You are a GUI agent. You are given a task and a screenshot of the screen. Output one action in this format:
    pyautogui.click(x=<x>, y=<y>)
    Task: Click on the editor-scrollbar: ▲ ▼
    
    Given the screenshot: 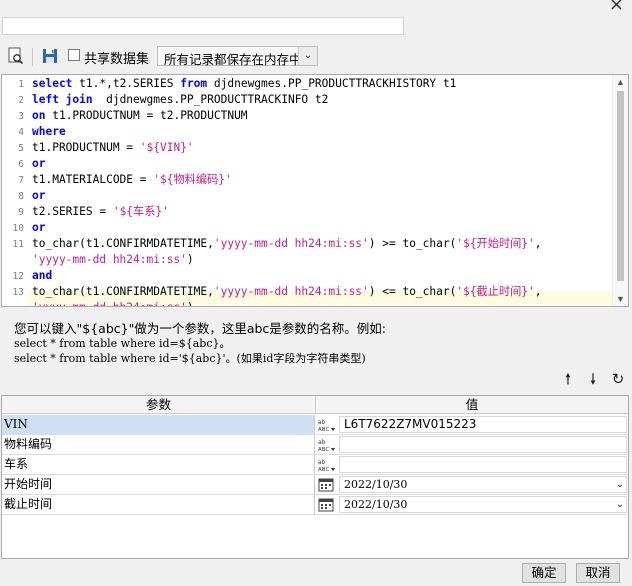 What is the action you would take?
    pyautogui.click(x=620, y=190)
    